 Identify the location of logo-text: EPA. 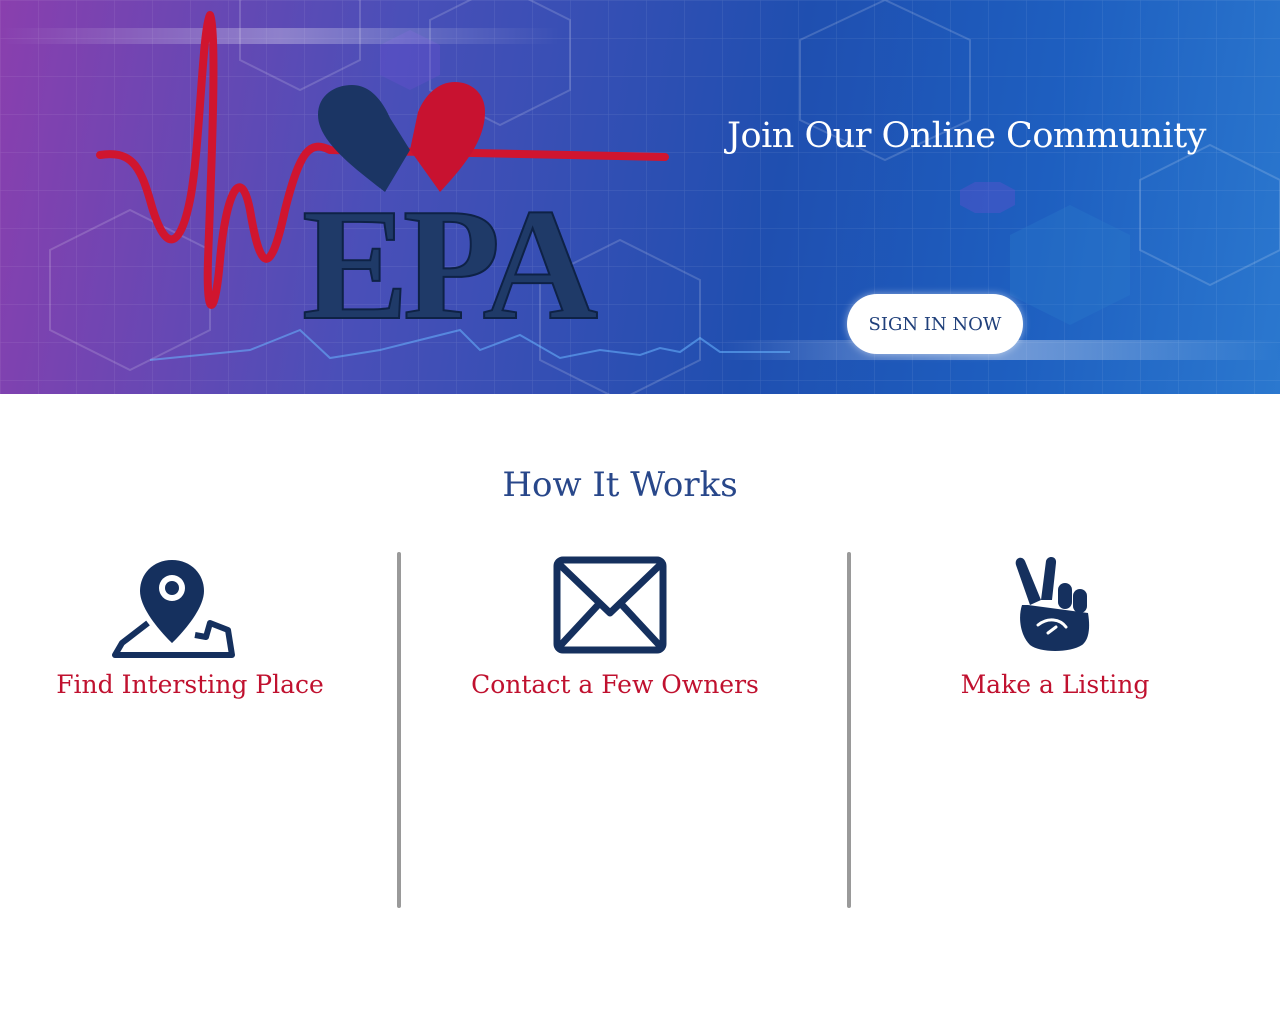
(450, 252).